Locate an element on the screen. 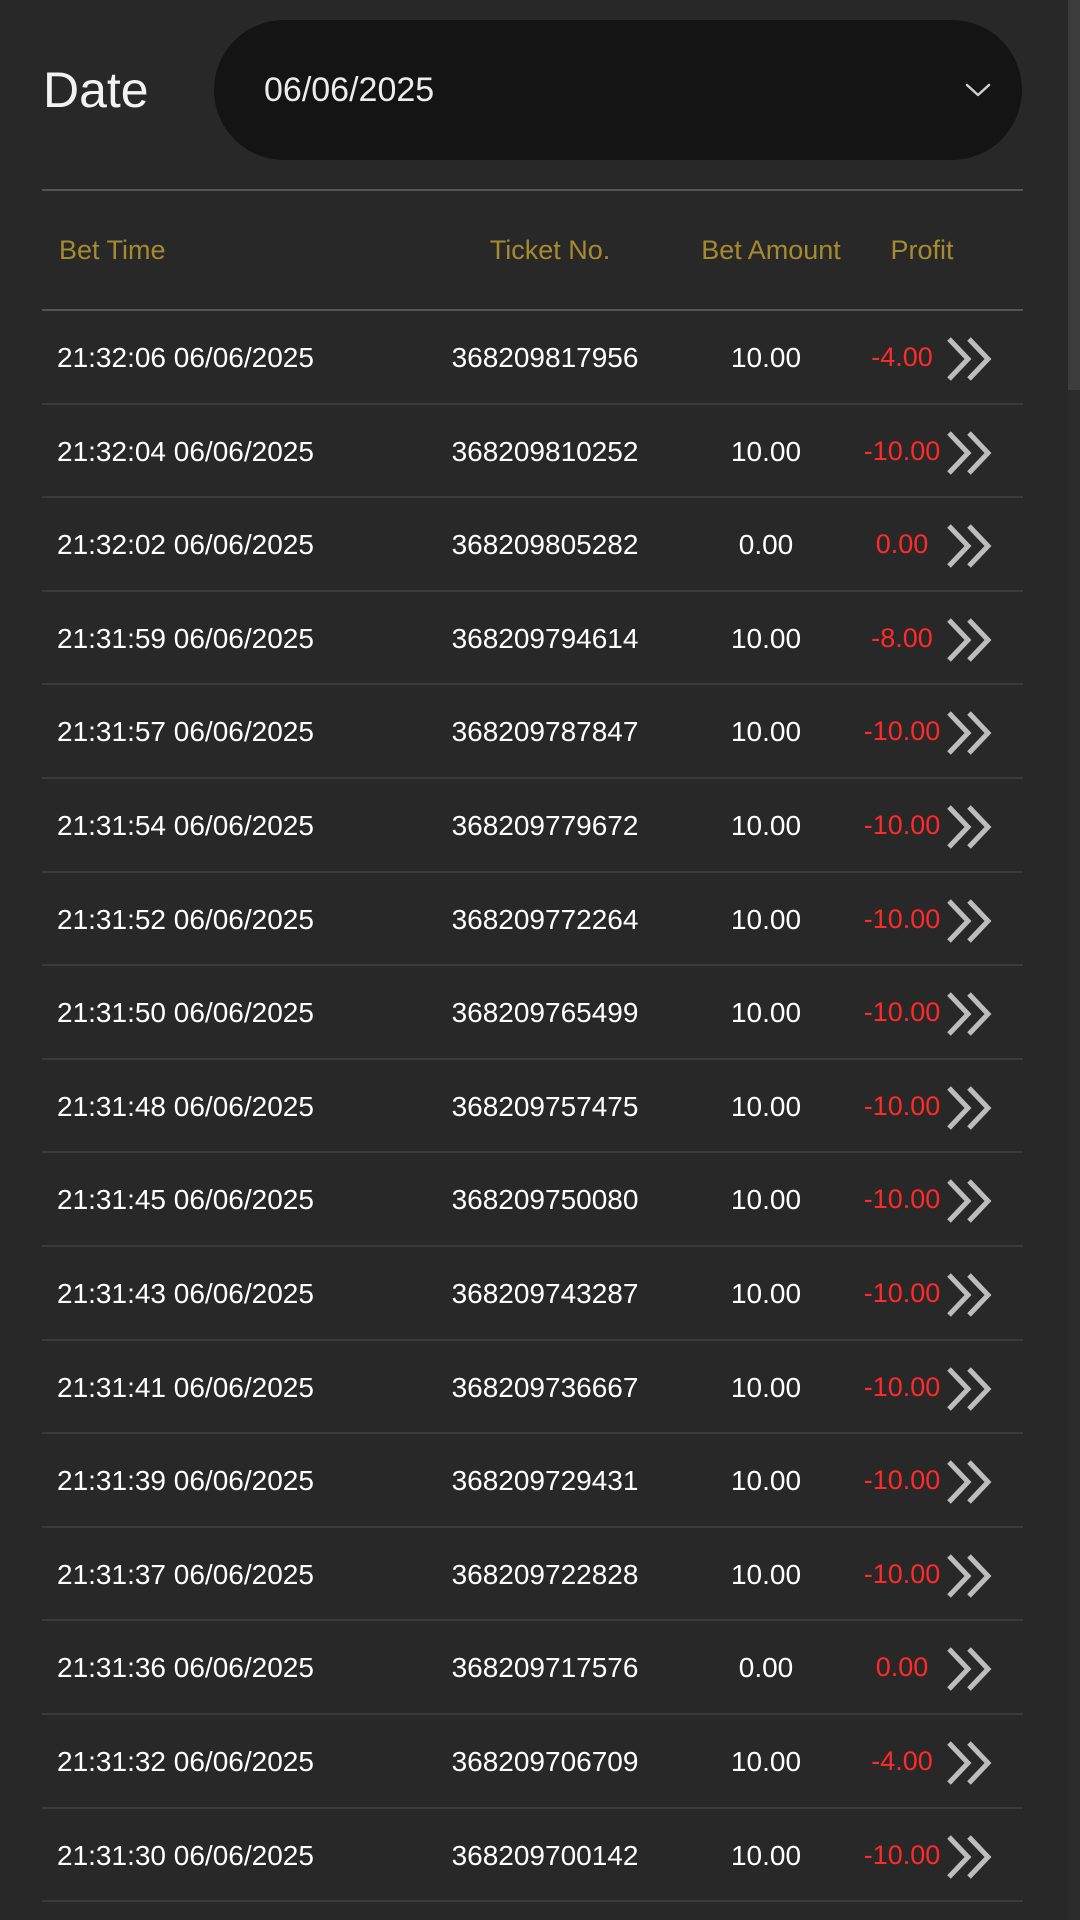 Image resolution: width=1080 pixels, height=1920 pixels. ticket-no-cell: 368209722828 is located at coordinates (545, 1574).